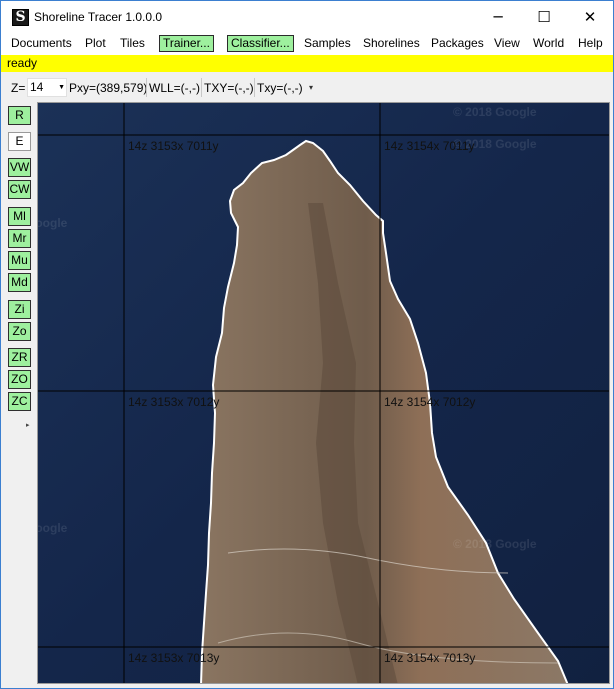 This screenshot has height=689, width=614. What do you see at coordinates (61, 87) in the screenshot?
I see `dropdown-arrow-icon: ▼` at bounding box center [61, 87].